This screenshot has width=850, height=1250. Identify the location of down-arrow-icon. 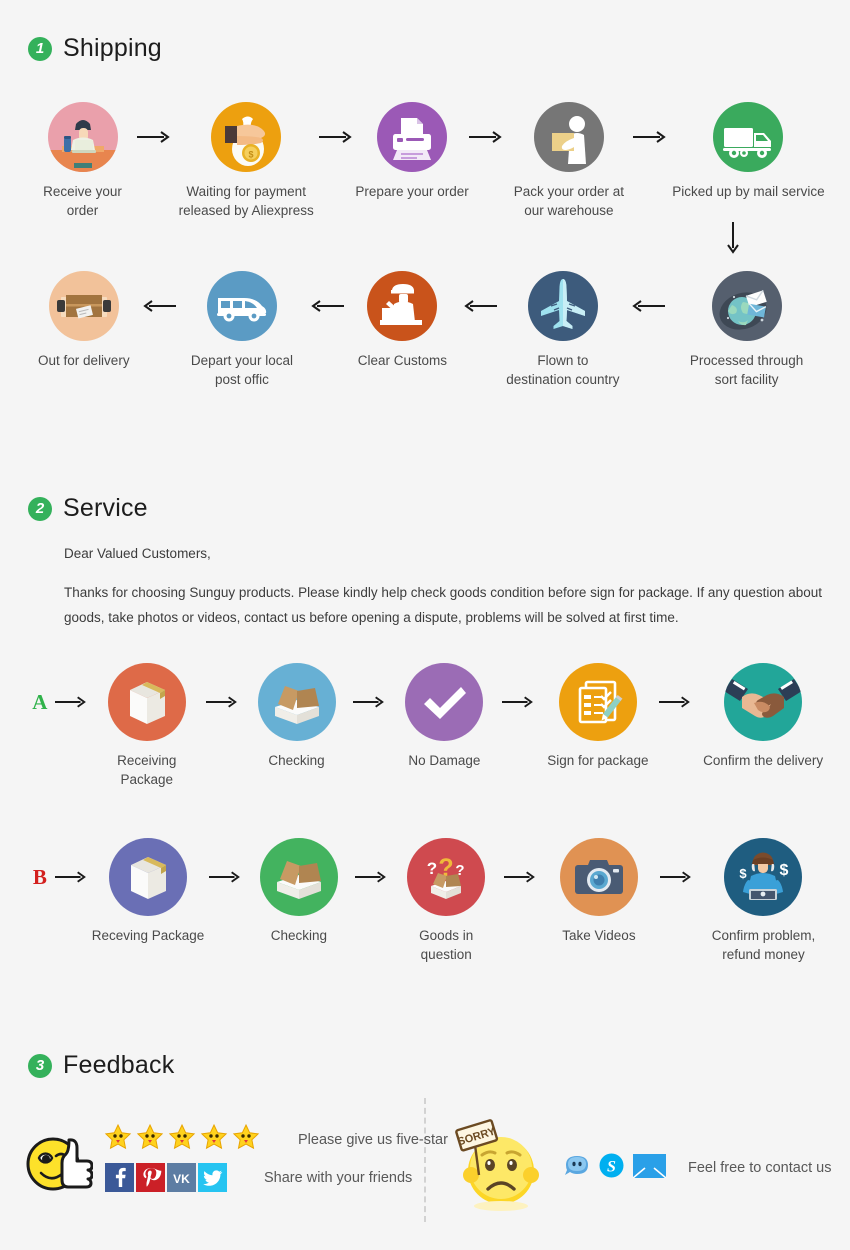
(733, 241).